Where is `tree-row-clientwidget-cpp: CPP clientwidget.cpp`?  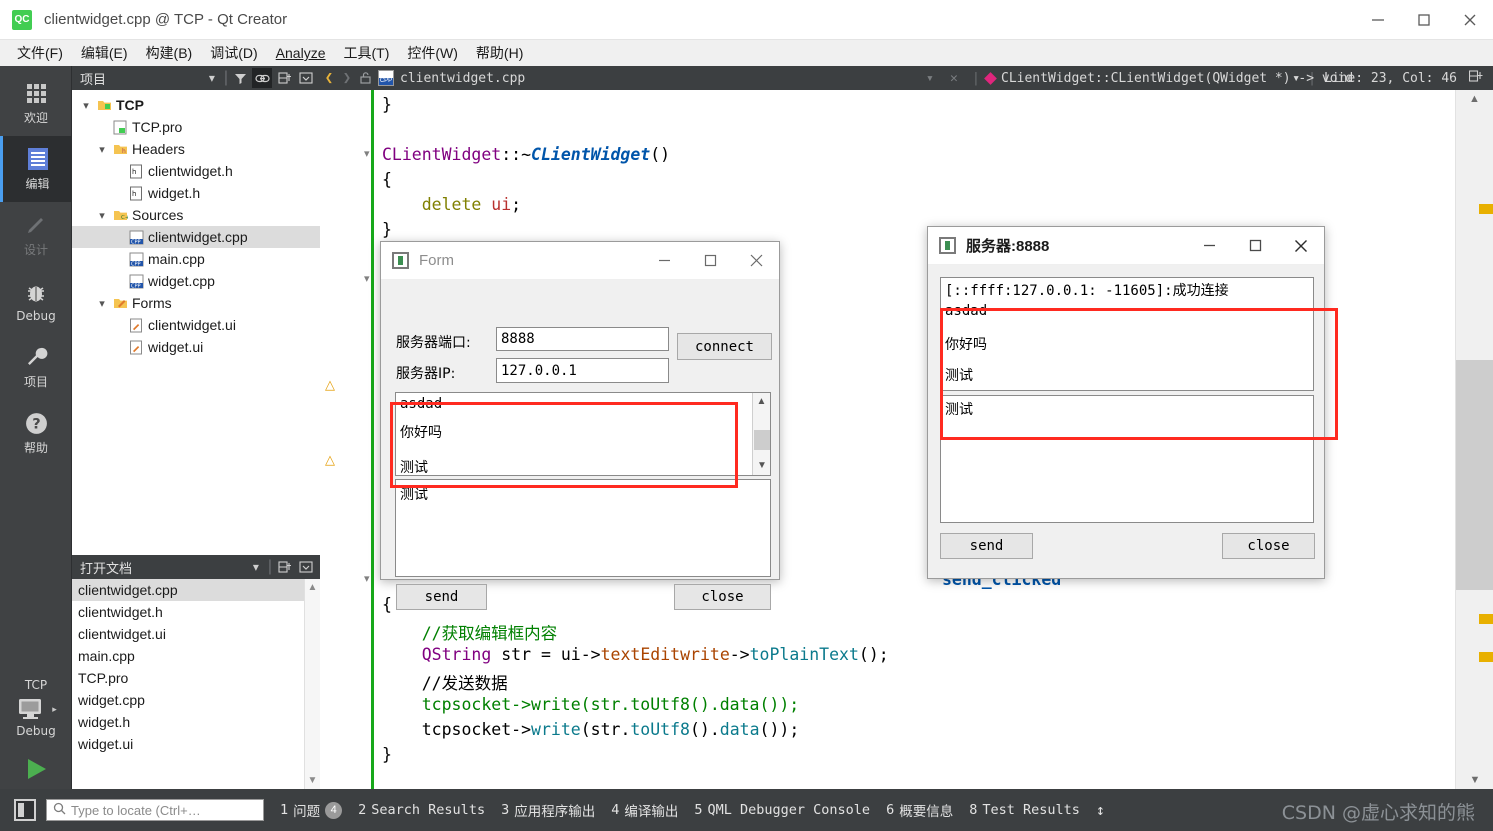
tree-row-clientwidget-cpp: CPP clientwidget.cpp is located at coordinates (196, 237).